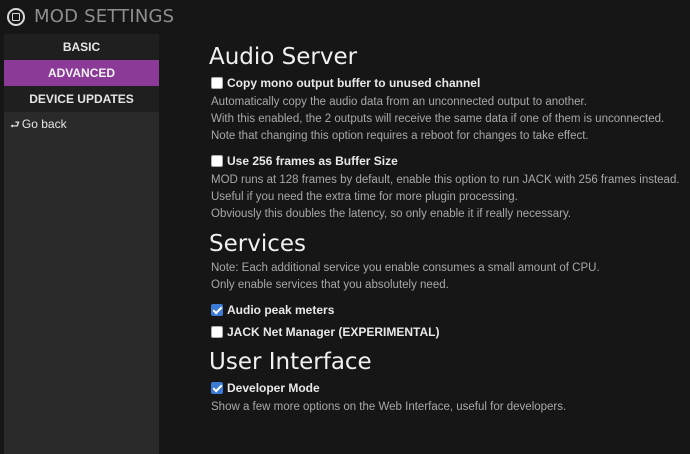 The image size is (690, 454). What do you see at coordinates (448, 161) in the screenshot?
I see `option-256-frames: Use 256 frames as Buffer Size` at bounding box center [448, 161].